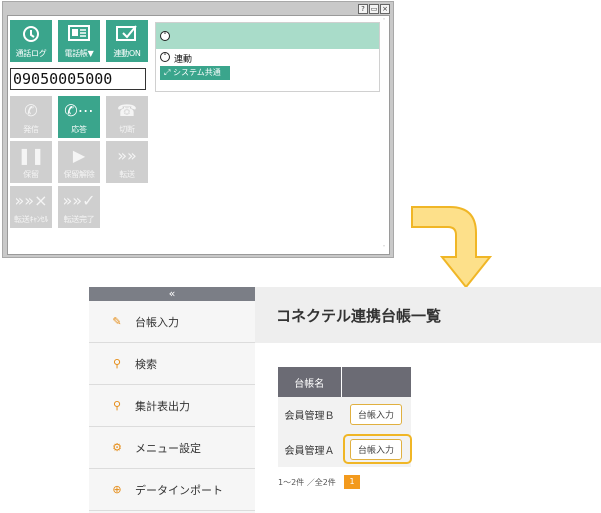 The width and height of the screenshot is (601, 513). I want to click on pause-icon: ❚❚, so click(31, 155).